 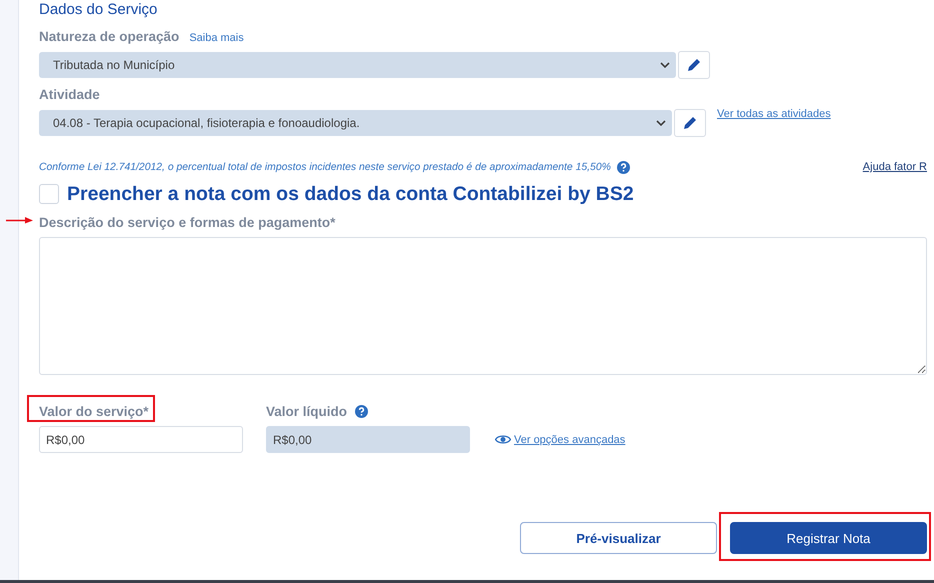 I want to click on checkbox-label: Preencher a nota com os dados da conta Contabilizei by BS2, so click(x=350, y=194).